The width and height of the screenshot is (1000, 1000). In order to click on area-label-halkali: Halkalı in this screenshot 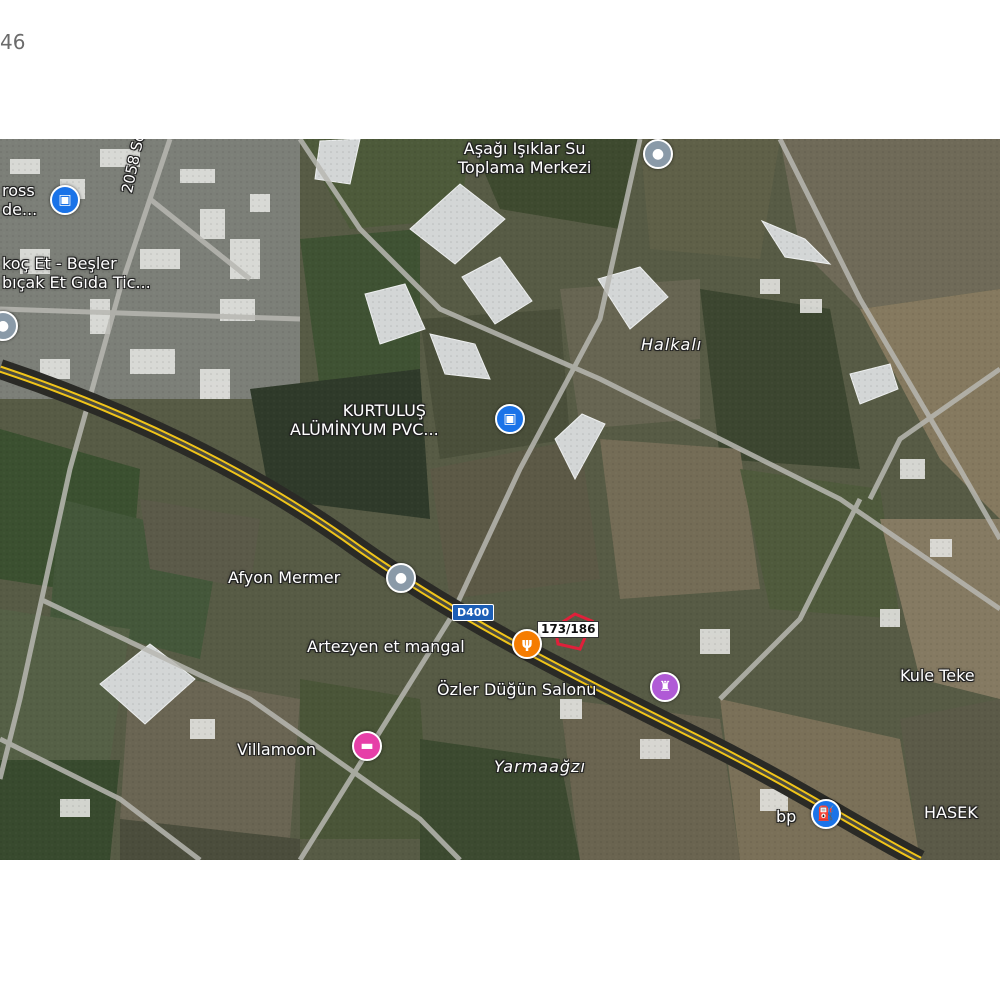, I will do `click(672, 344)`.